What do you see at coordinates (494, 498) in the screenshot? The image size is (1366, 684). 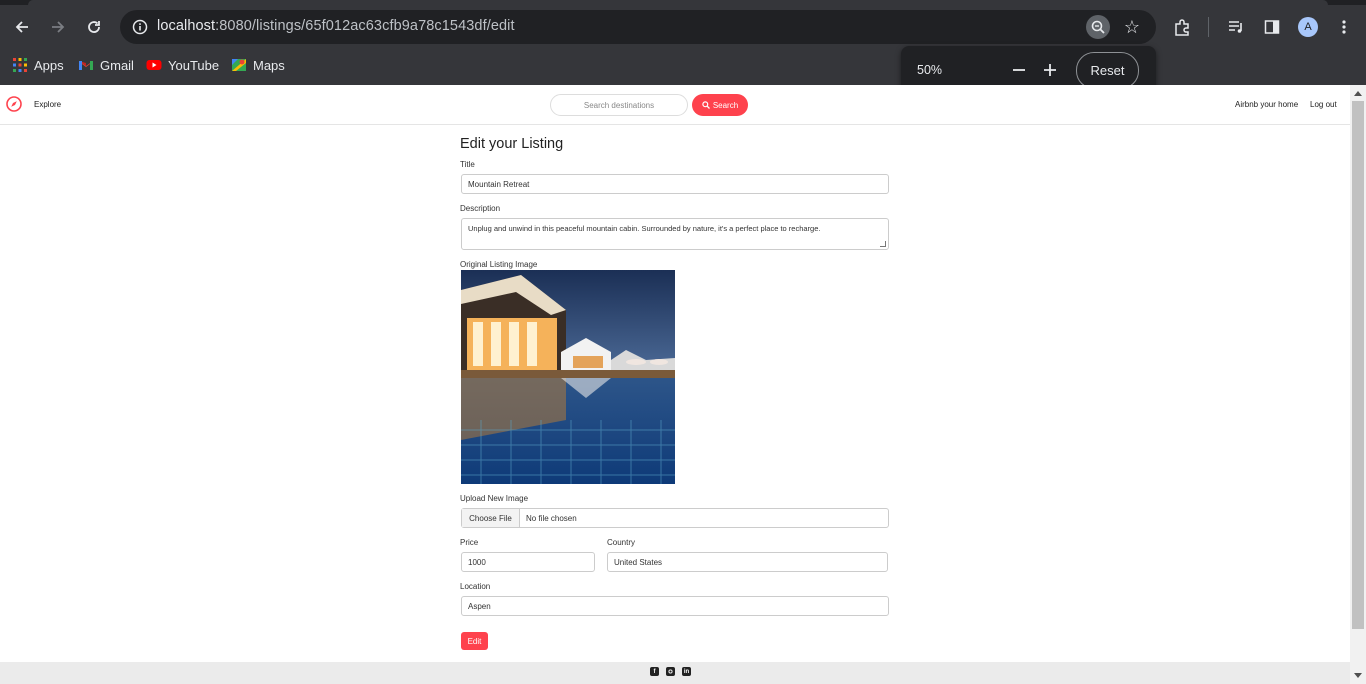 I see `upload-image-label: Upload New Image` at bounding box center [494, 498].